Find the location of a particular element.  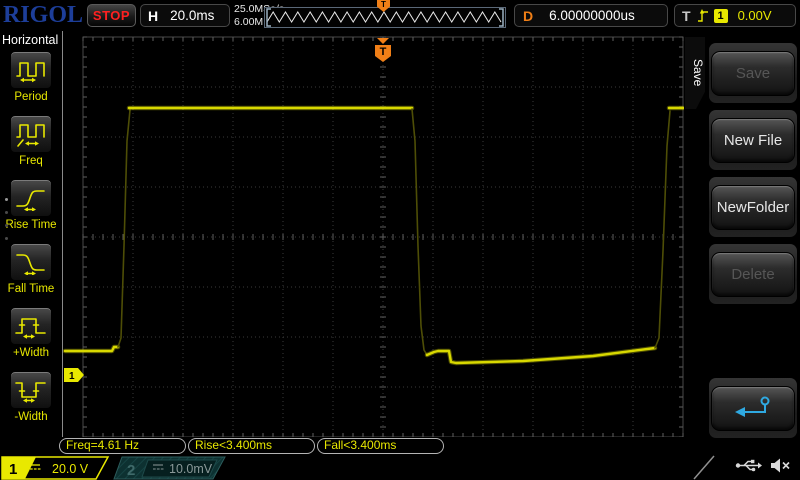

trigger-source-badge: 1 is located at coordinates (720, 15).